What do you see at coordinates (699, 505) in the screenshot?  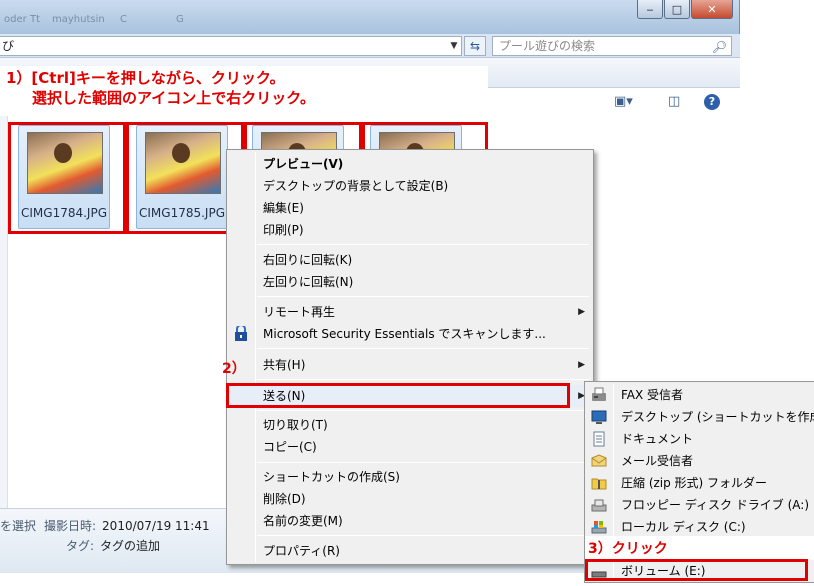 I see `sendto-floppy-drive: フロッピー ディスク ドライブ (A:)` at bounding box center [699, 505].